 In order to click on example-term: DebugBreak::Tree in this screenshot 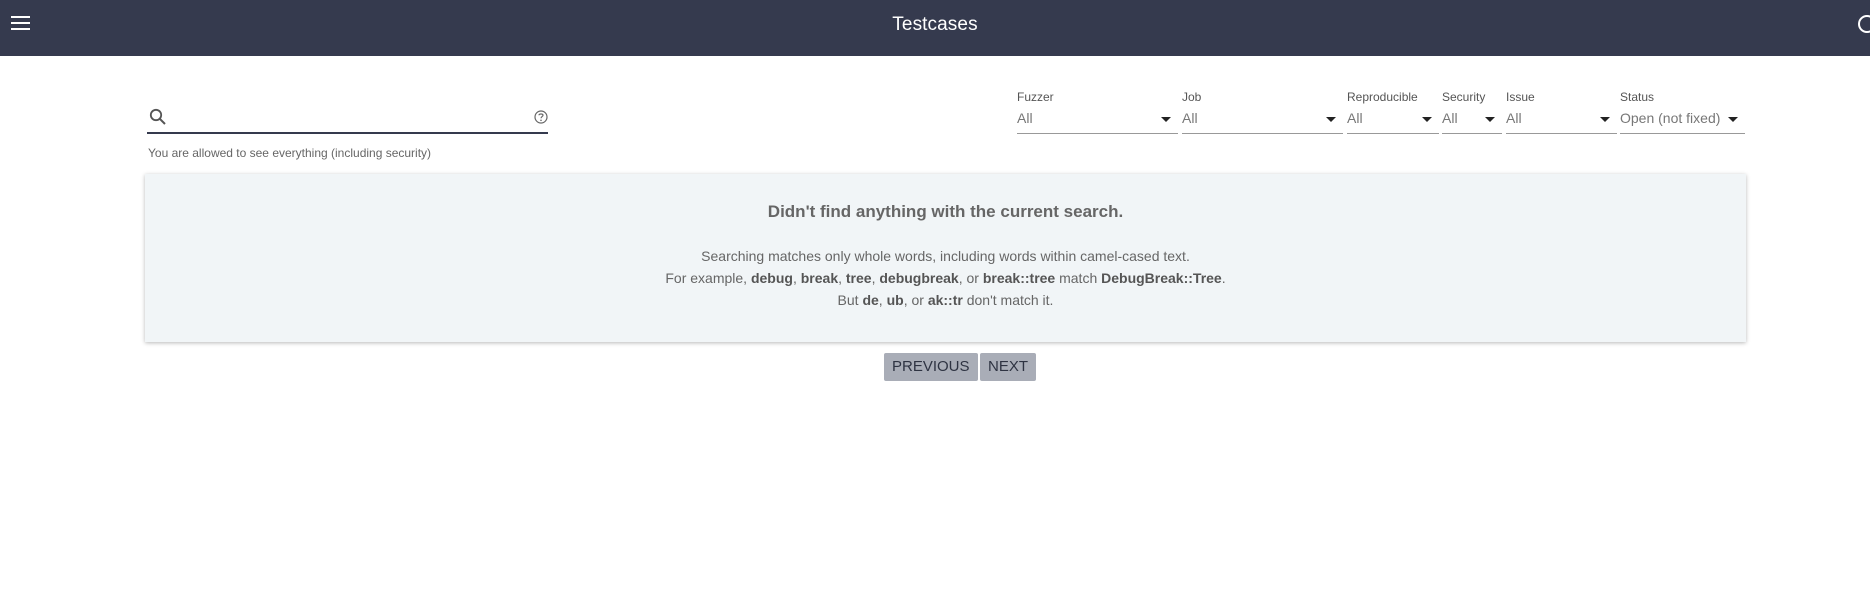, I will do `click(1161, 278)`.